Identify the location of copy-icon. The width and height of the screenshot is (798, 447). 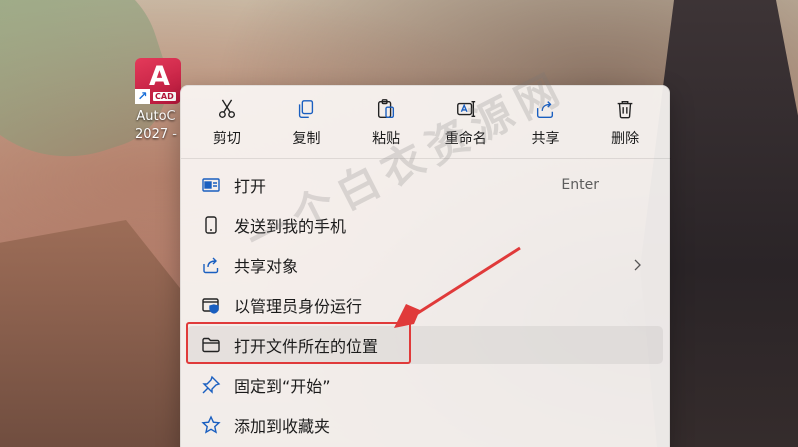
(306, 109).